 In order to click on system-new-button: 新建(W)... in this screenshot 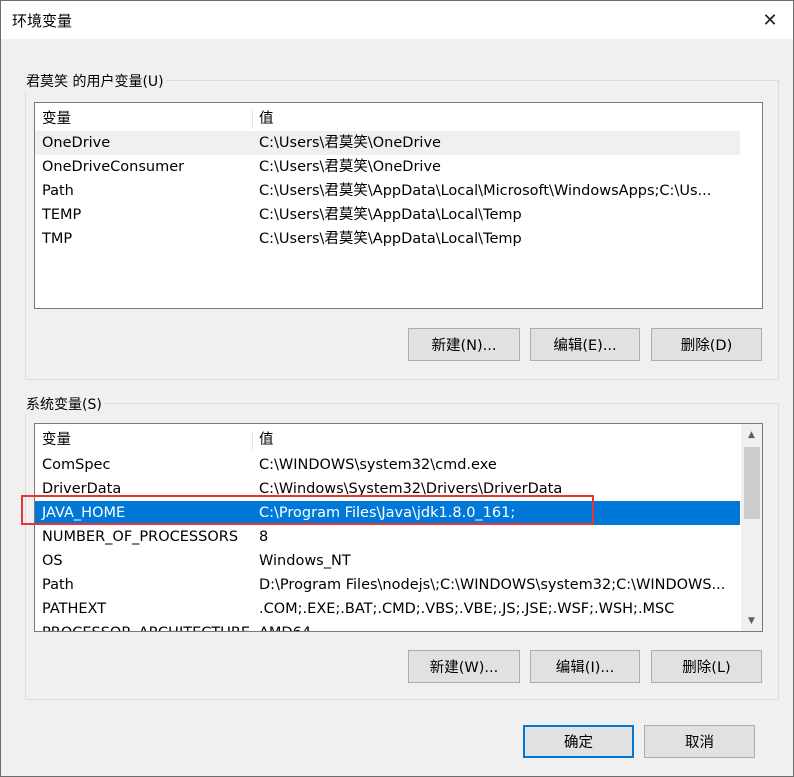, I will do `click(464, 666)`.